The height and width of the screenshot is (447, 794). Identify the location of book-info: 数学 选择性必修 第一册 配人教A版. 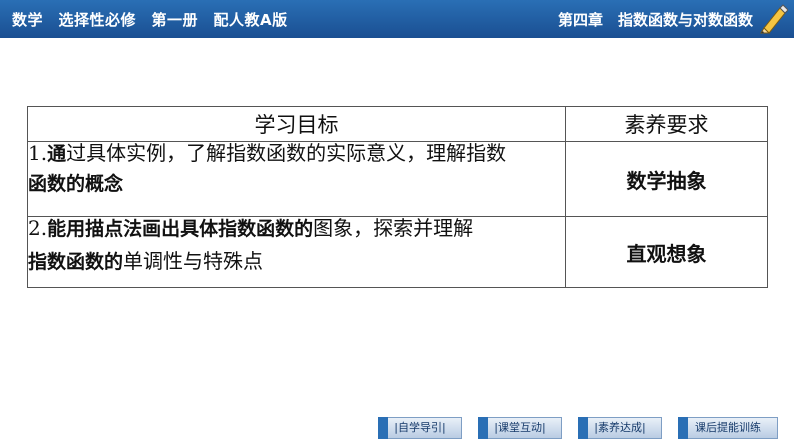
(150, 20).